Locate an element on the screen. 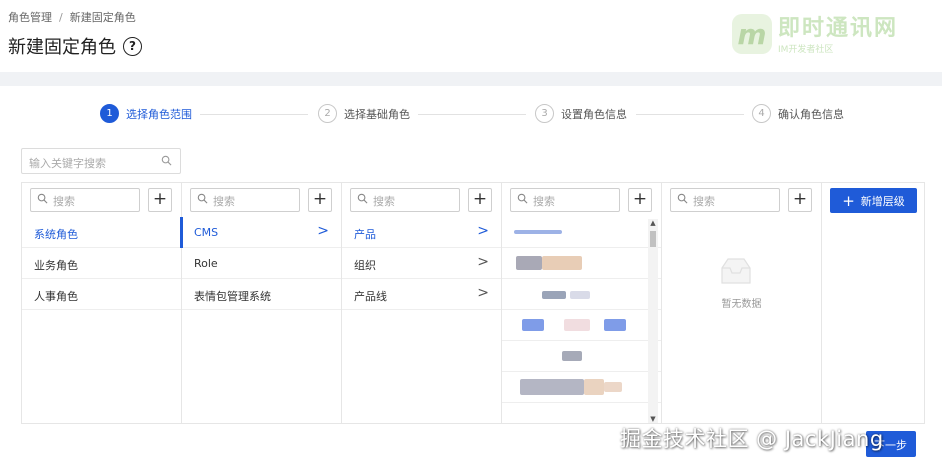 The image size is (942, 471). page-title-text: 新建固定角色 is located at coordinates (62, 47).